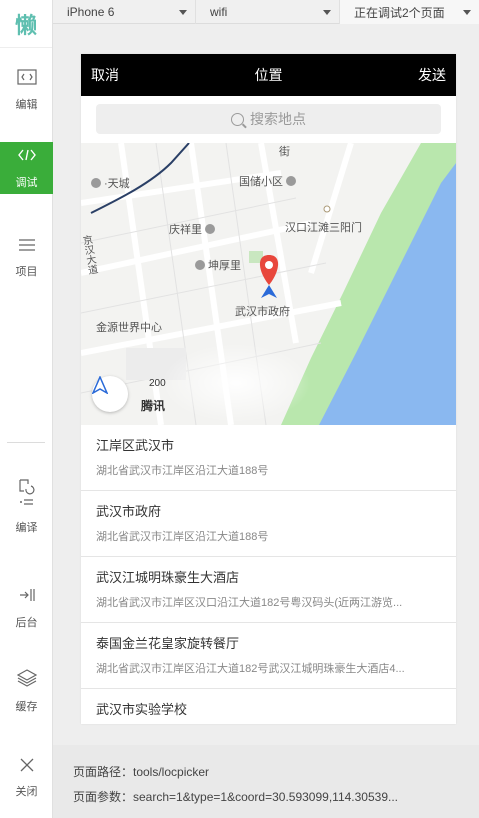 The width and height of the screenshot is (479, 818). I want to click on network-select-value: wifi, so click(219, 12).